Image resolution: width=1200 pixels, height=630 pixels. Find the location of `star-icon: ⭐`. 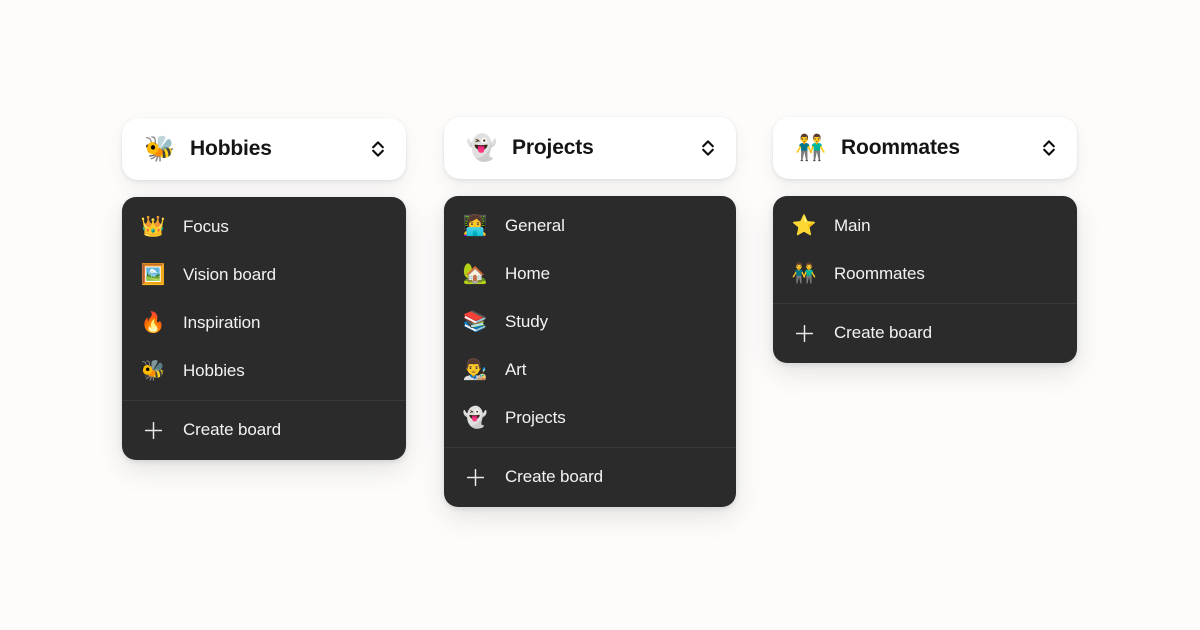

star-icon: ⭐ is located at coordinates (804, 226).